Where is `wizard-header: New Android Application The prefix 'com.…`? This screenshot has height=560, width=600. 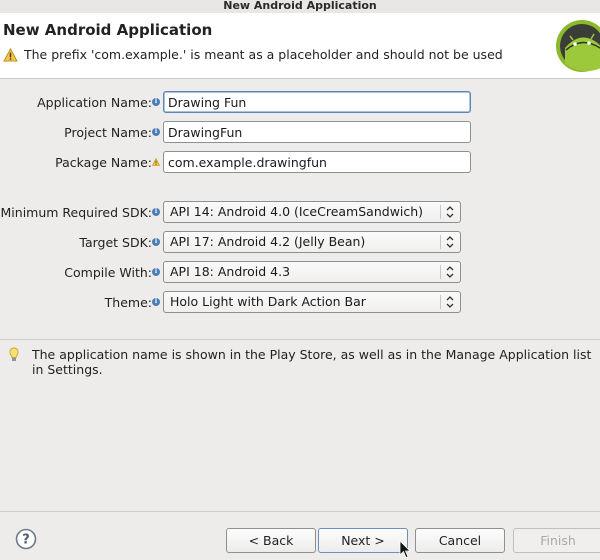 wizard-header: New Android Application The prefix 'com.… is located at coordinates (300, 46).